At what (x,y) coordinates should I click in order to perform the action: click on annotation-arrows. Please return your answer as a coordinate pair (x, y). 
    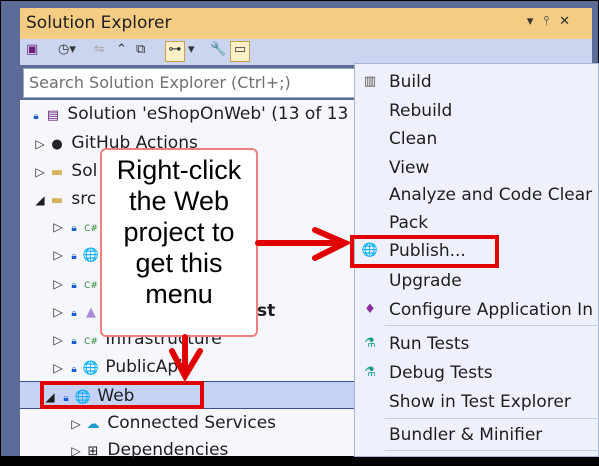
    Looking at the image, I should click on (261, 305).